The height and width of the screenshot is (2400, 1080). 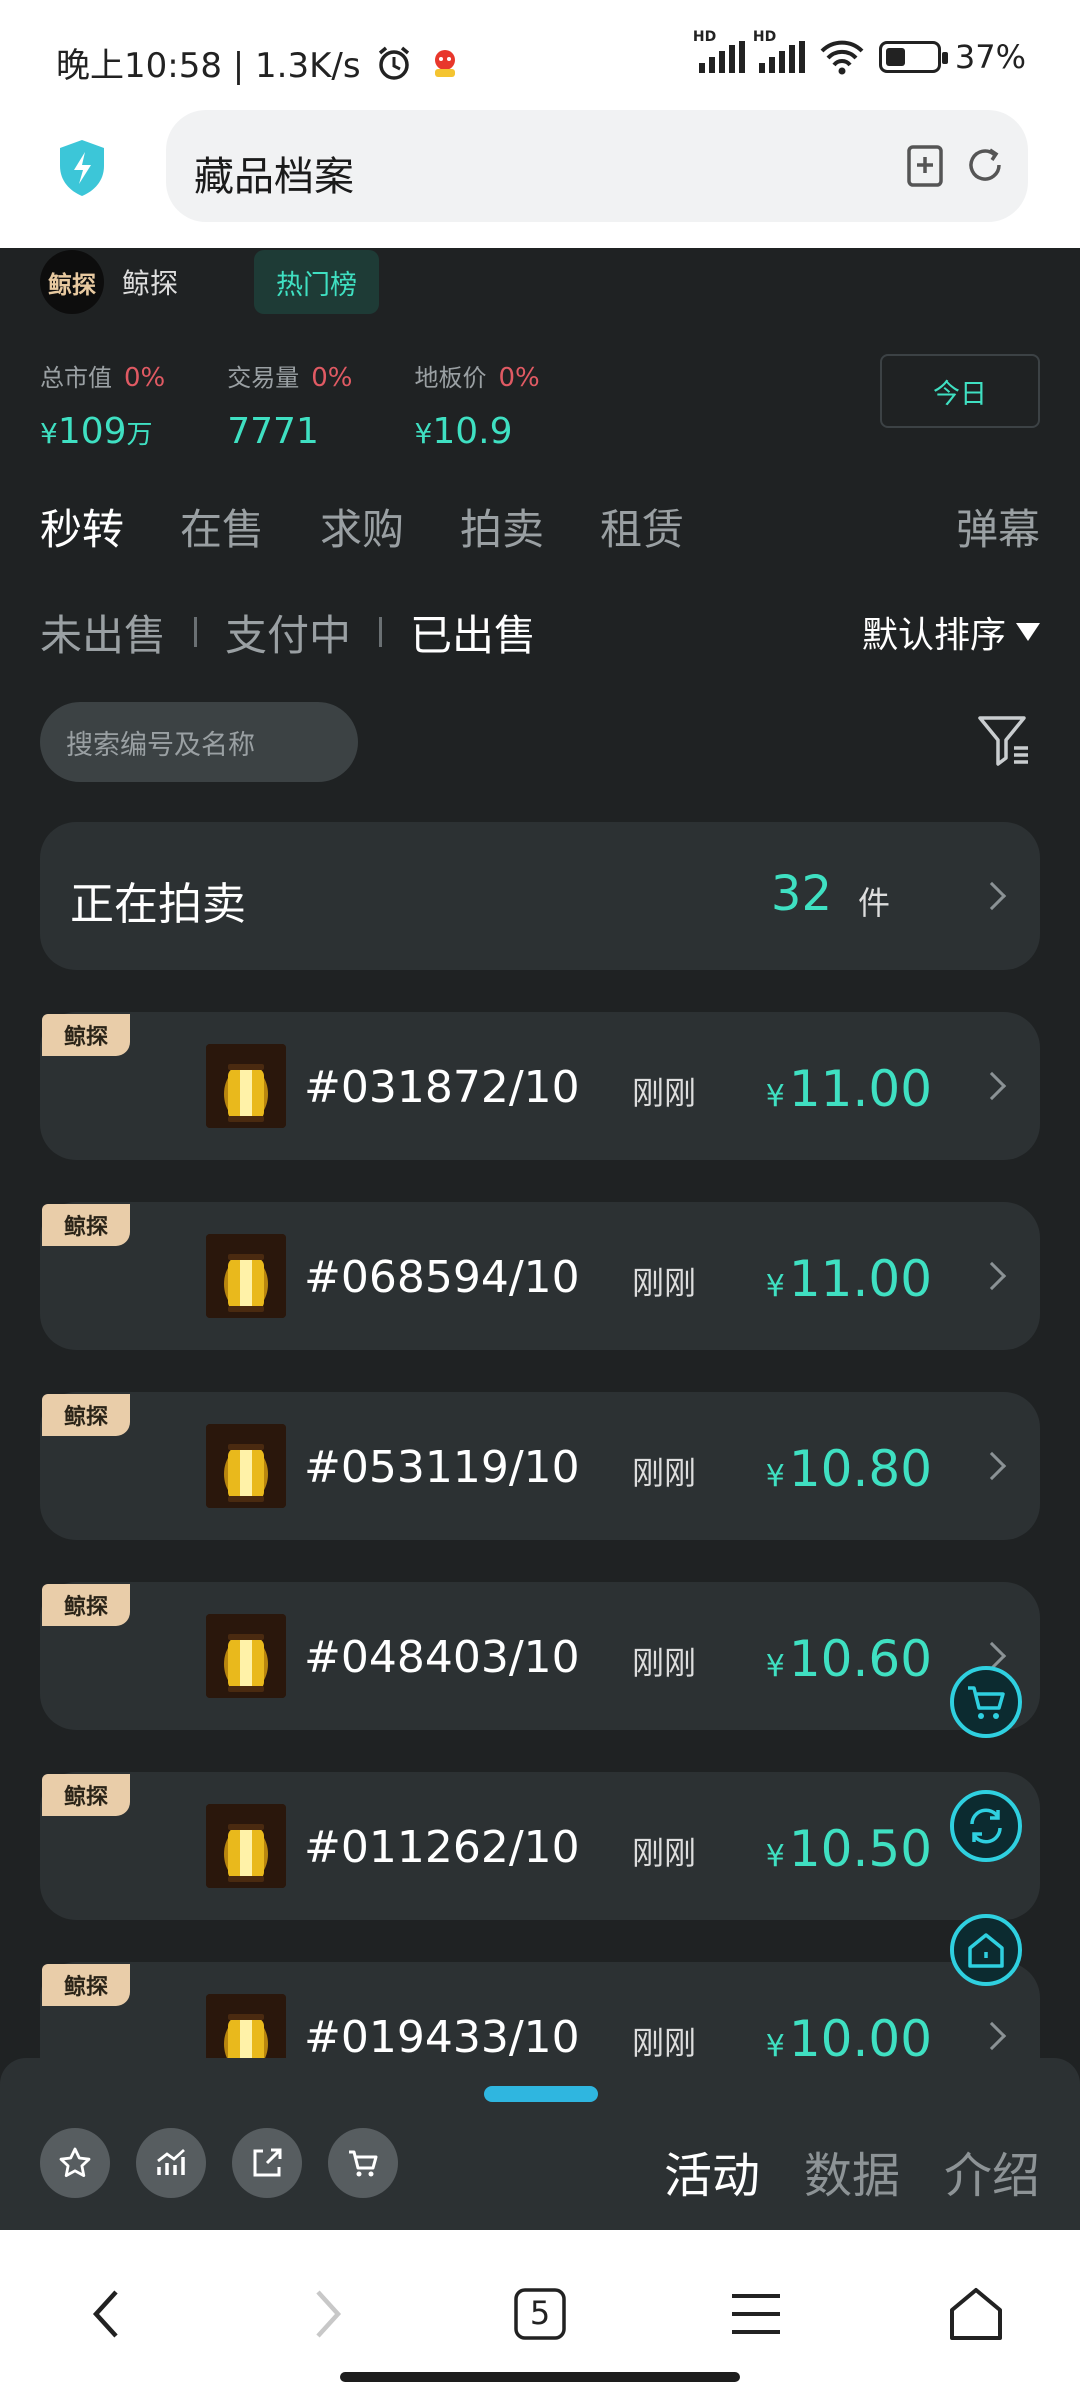 I want to click on price-value: 10.60, so click(x=860, y=1659).